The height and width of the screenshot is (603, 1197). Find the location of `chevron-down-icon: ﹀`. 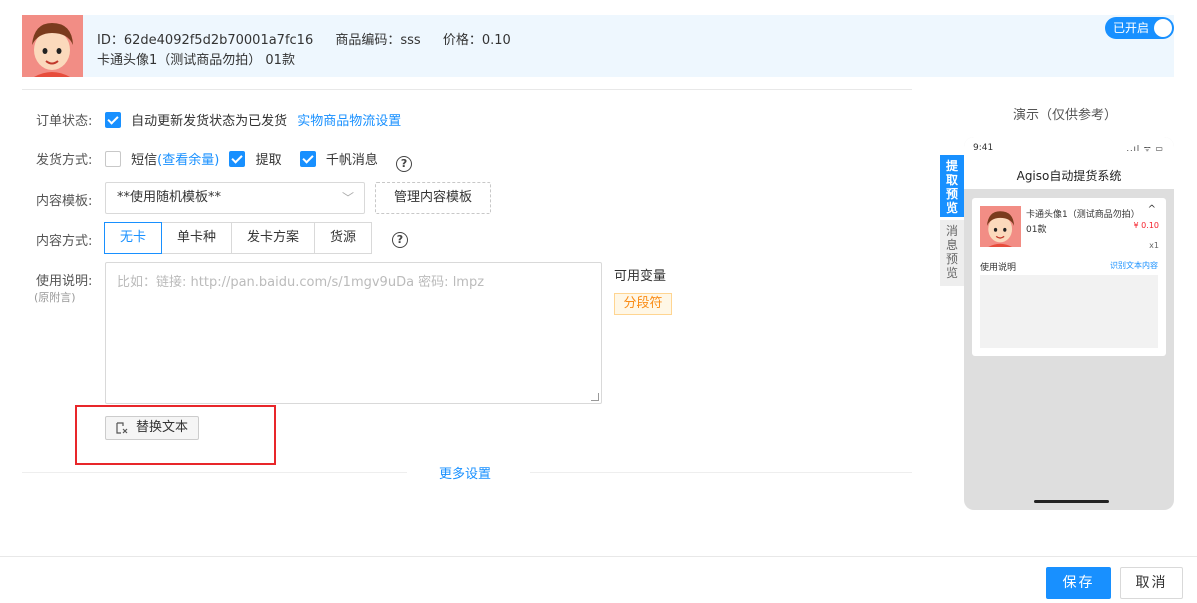

chevron-down-icon: ﹀ is located at coordinates (347, 198).